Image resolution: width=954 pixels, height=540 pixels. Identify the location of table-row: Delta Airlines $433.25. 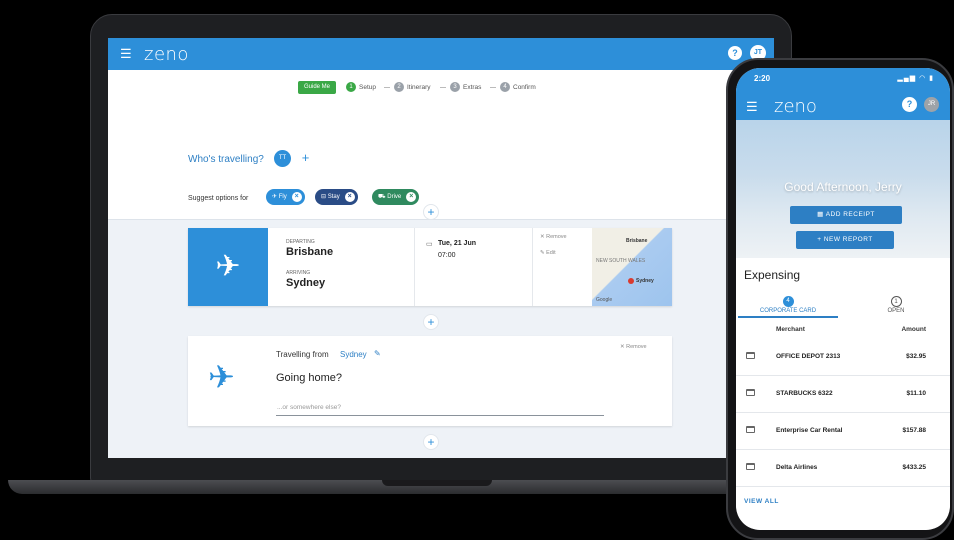
(843, 468).